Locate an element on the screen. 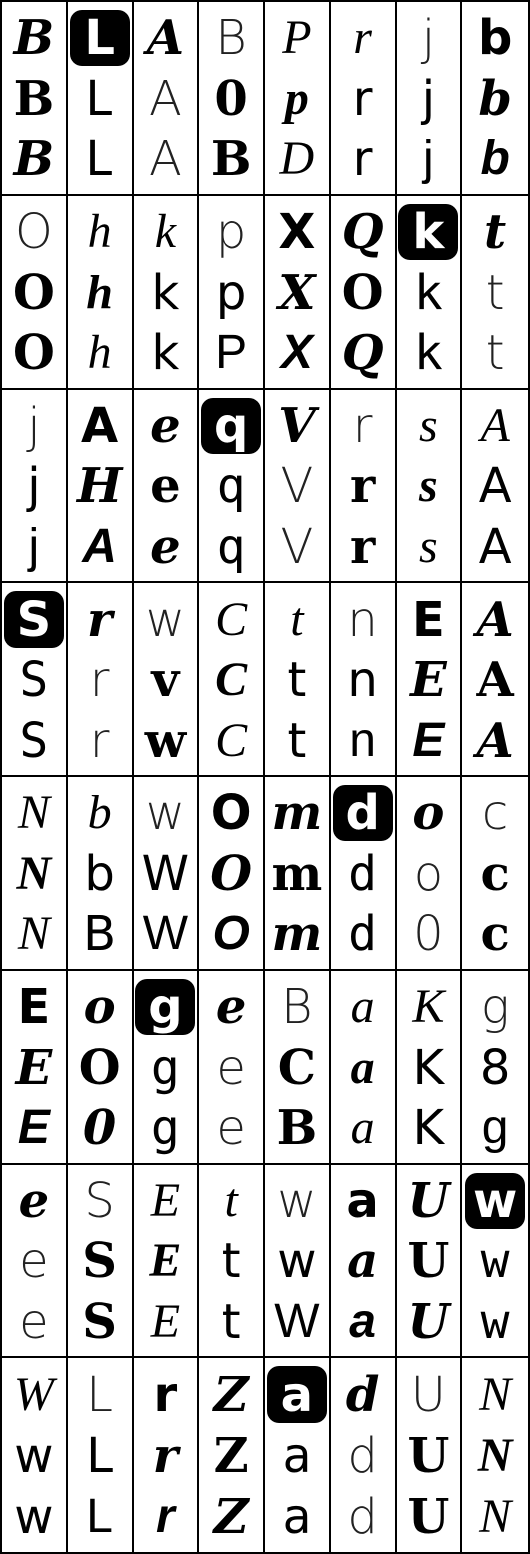  glyph-sample: b is located at coordinates (495, 98).